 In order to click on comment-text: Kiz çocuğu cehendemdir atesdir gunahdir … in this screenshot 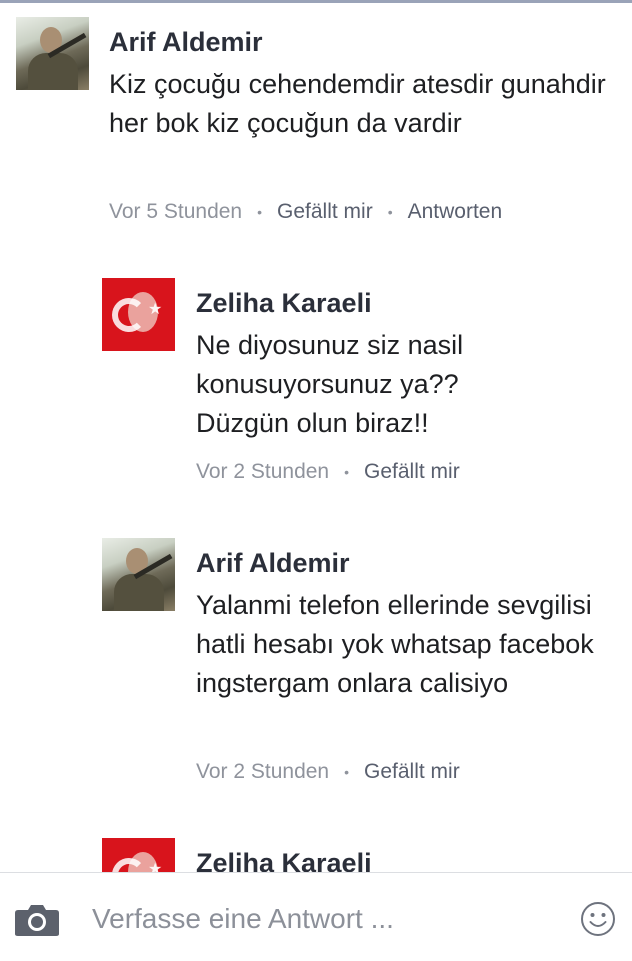, I will do `click(357, 103)`.